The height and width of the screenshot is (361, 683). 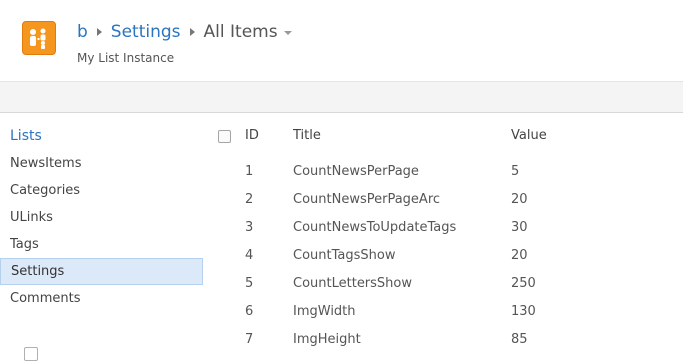 What do you see at coordinates (324, 311) in the screenshot?
I see `cell-title: ImgWidth` at bounding box center [324, 311].